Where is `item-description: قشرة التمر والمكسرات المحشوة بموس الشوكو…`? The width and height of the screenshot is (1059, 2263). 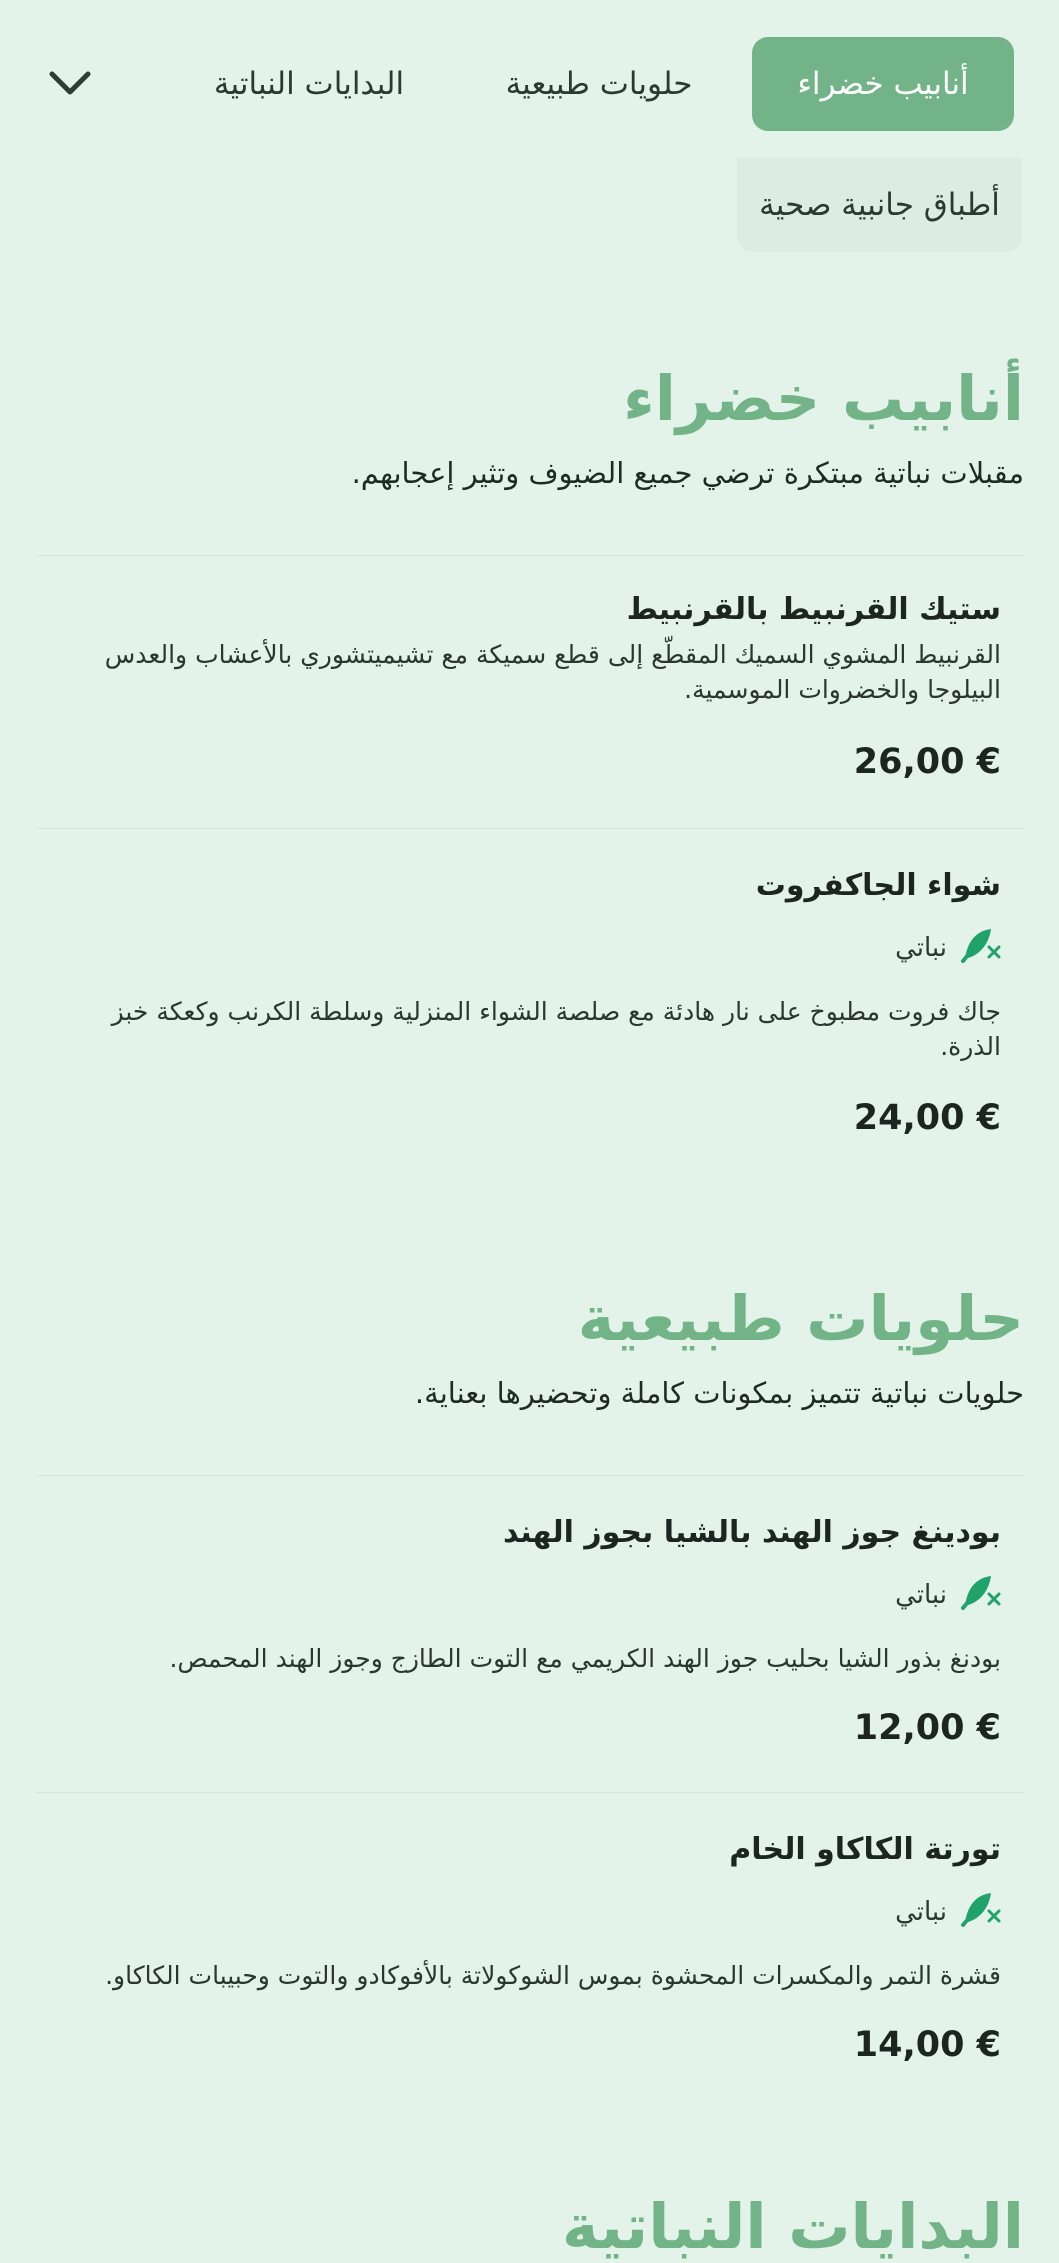 item-description: قشرة التمر والمكسرات المحشوة بموس الشوكو… is located at coordinates (553, 1975).